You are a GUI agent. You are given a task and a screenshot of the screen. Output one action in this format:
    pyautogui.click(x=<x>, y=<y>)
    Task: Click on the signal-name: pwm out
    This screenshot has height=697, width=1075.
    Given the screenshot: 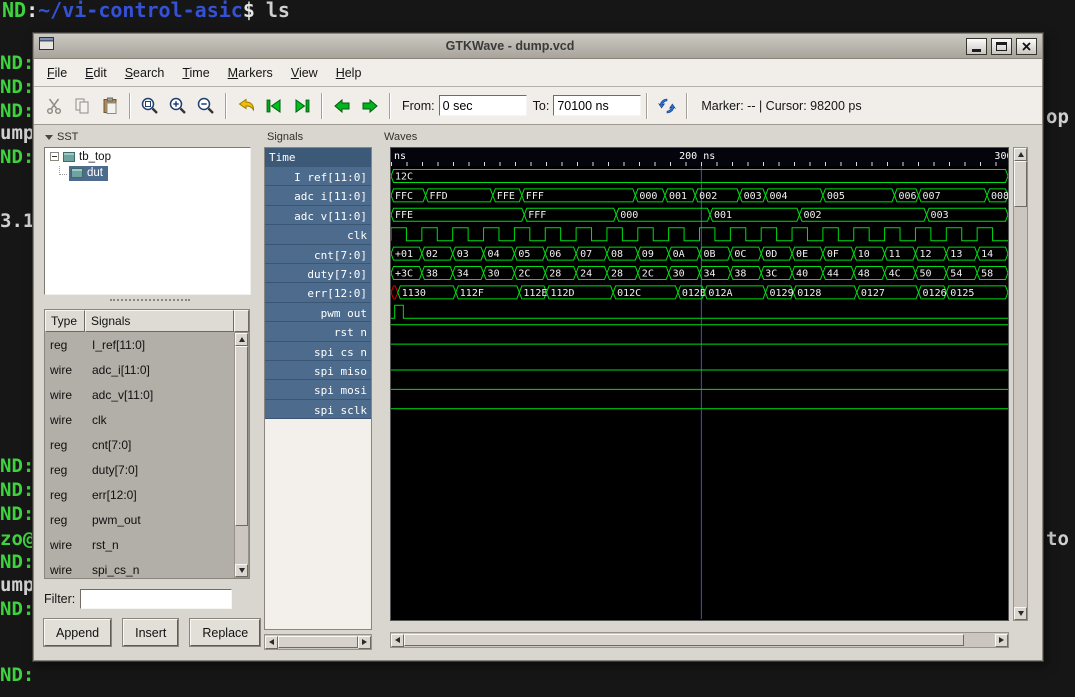 What is the action you would take?
    pyautogui.click(x=318, y=312)
    